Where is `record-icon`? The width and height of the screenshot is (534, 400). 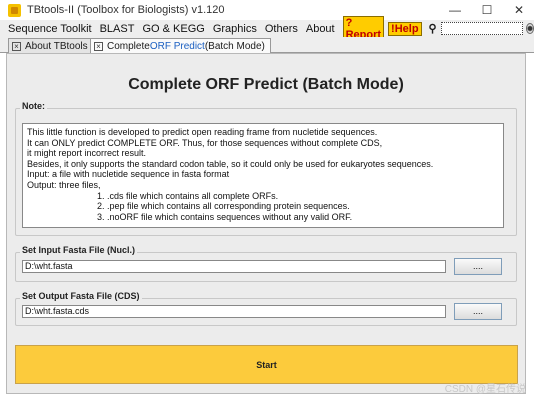 record-icon is located at coordinates (529, 28).